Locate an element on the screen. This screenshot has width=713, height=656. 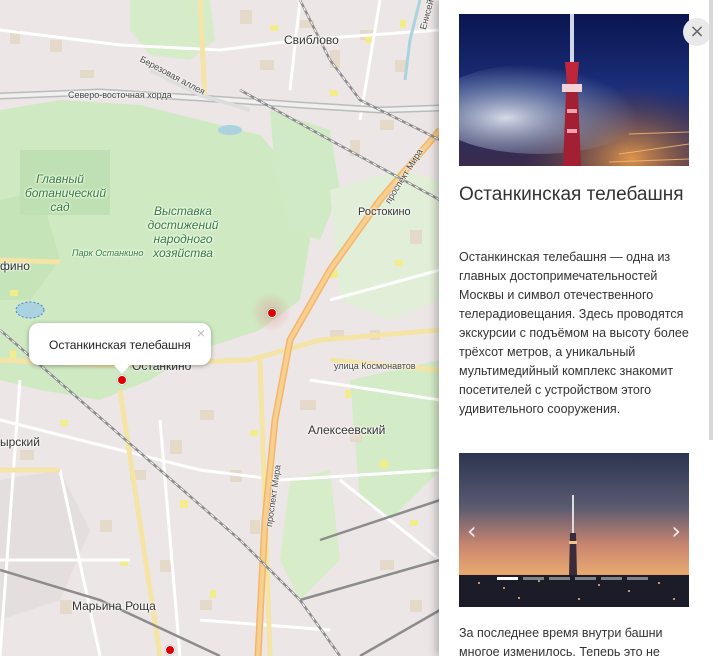
label-rostokino: Ростокино is located at coordinates (384, 212).